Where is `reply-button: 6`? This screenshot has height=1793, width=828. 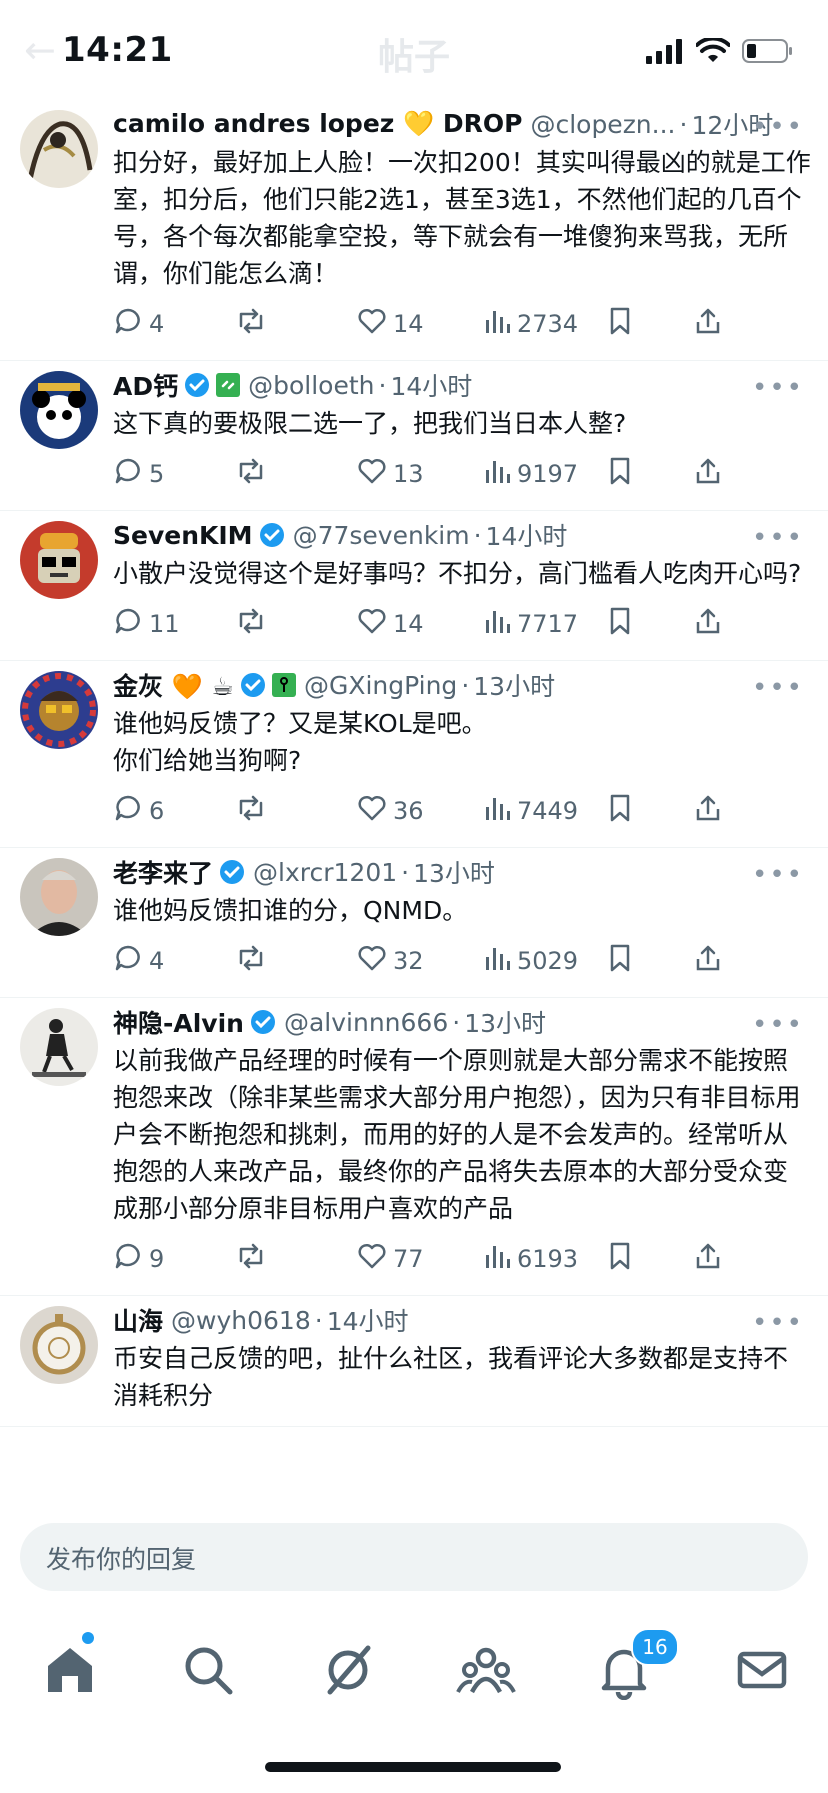 reply-button: 6 is located at coordinates (138, 811).